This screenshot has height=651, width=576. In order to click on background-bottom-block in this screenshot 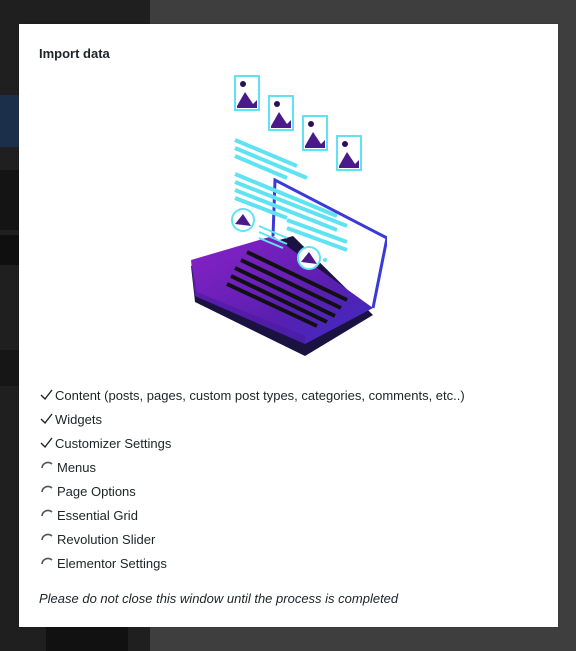, I will do `click(87, 638)`.